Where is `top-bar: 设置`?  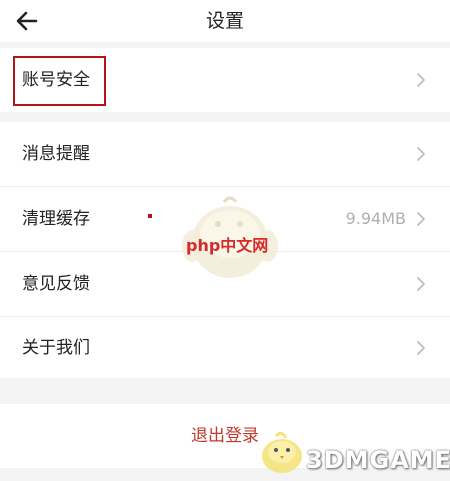 top-bar: 设置 is located at coordinates (225, 21).